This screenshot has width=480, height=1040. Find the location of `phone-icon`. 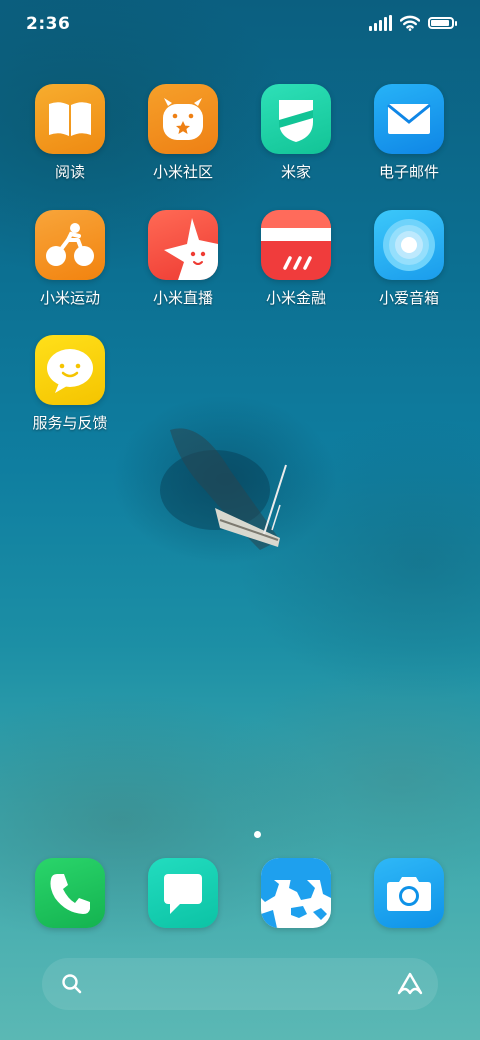

phone-icon is located at coordinates (70, 893).